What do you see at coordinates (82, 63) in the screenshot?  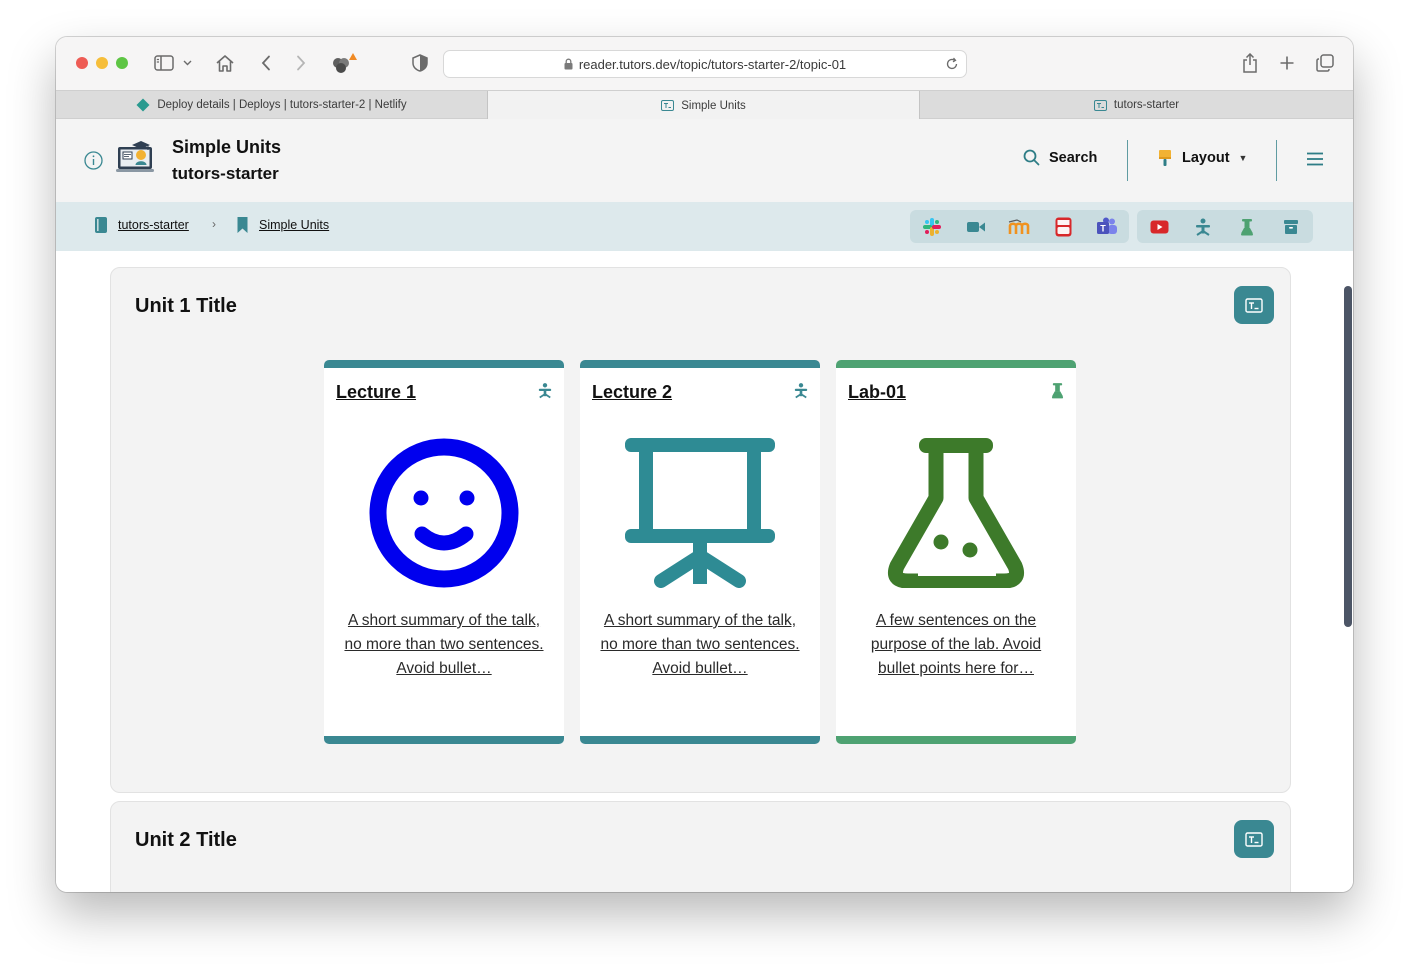 I see `close-window-button` at bounding box center [82, 63].